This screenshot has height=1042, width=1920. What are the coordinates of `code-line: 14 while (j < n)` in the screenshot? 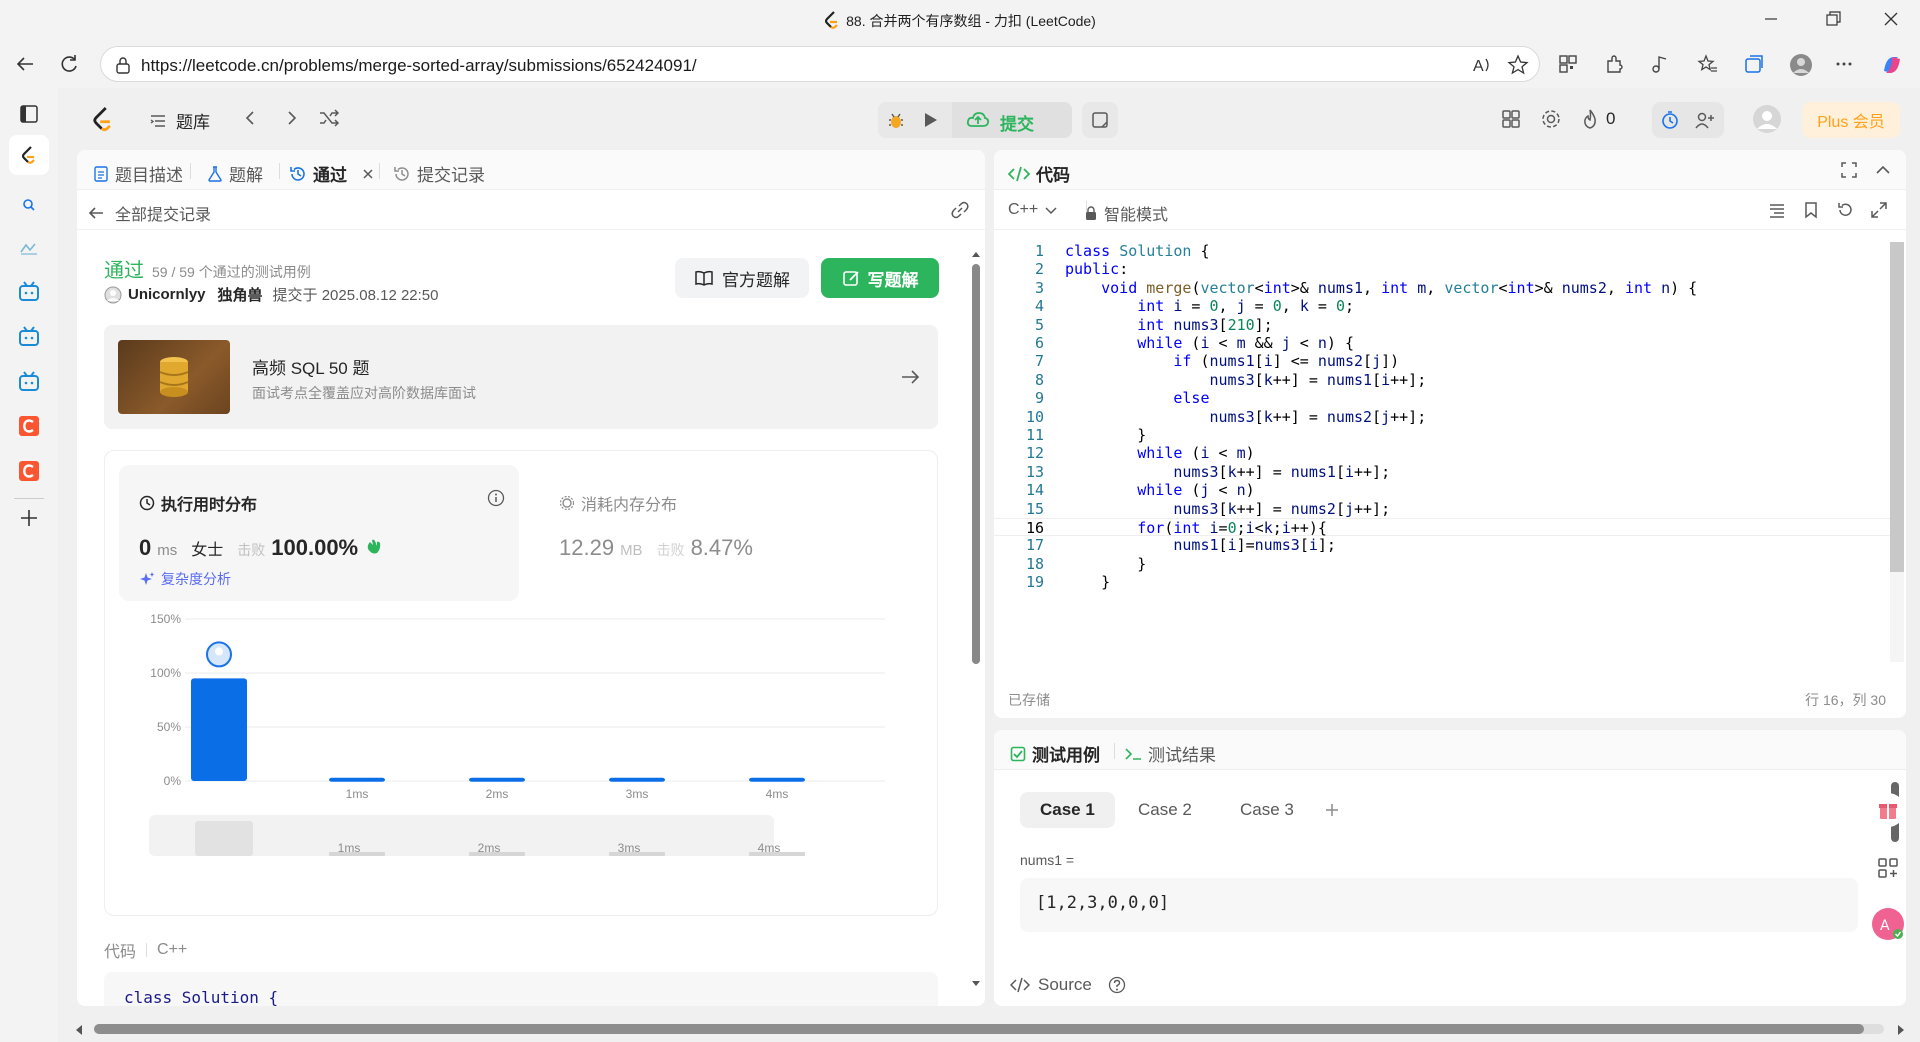 It's located at (1442, 490).